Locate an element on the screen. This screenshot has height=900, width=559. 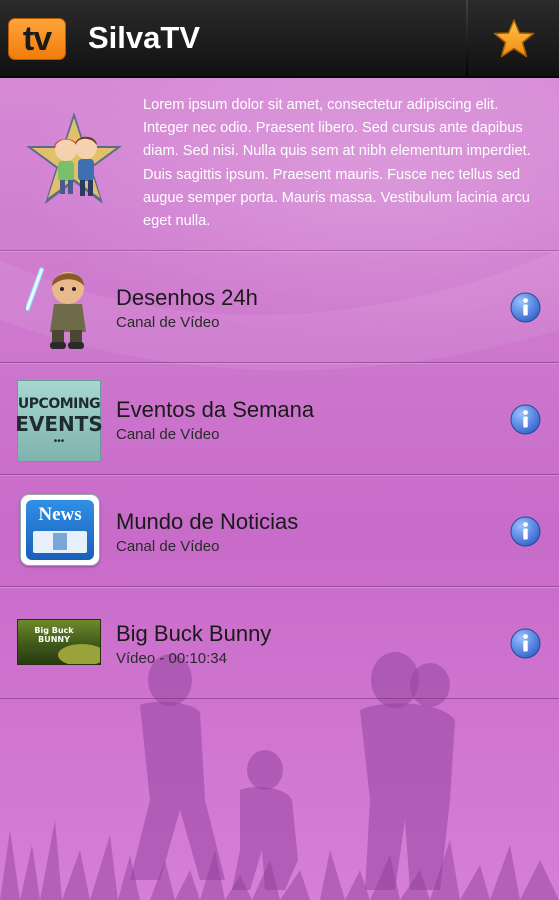
cartoon-jedi-thumb is located at coordinates (56, 308).